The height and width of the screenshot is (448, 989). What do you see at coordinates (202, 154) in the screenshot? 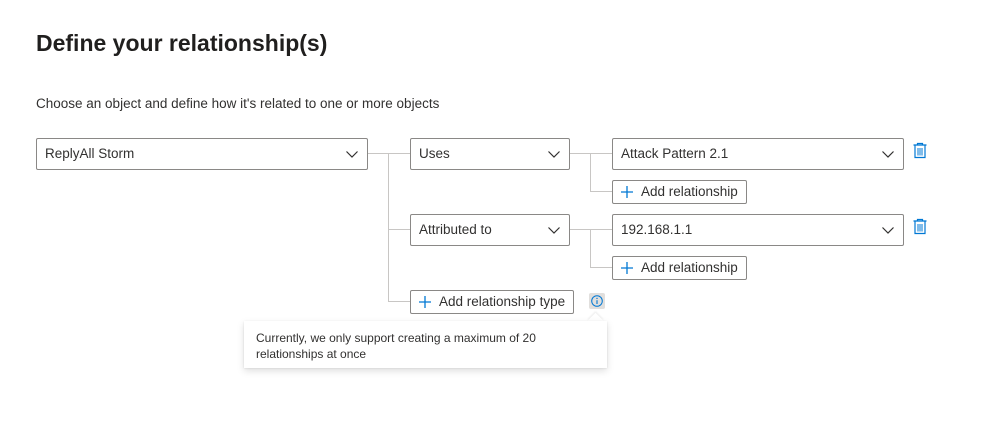
I see `source-object-dropdown: ReplyAll Storm` at bounding box center [202, 154].